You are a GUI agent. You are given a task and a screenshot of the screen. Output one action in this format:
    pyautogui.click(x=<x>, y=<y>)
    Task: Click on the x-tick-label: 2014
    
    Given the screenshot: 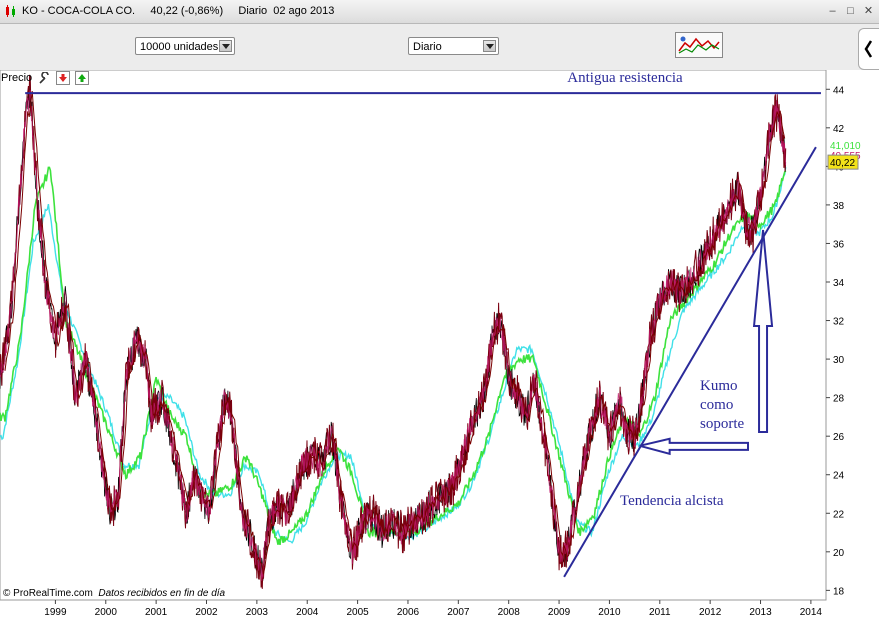 What is the action you would take?
    pyautogui.click(x=811, y=612)
    